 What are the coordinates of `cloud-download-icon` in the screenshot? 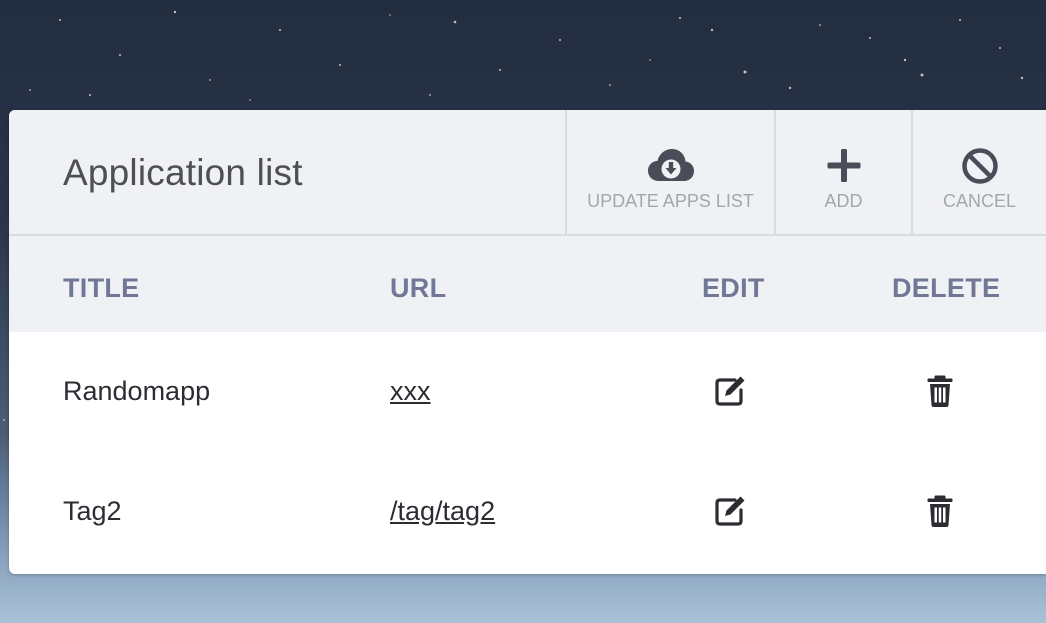 It's located at (670, 165).